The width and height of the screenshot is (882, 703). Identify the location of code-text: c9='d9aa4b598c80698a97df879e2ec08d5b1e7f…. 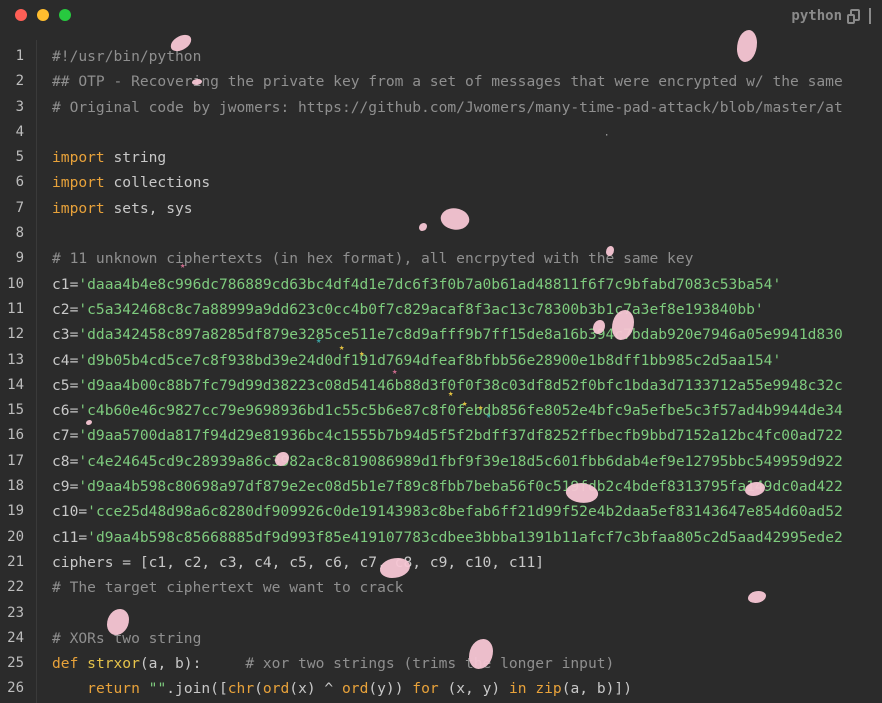
(447, 486).